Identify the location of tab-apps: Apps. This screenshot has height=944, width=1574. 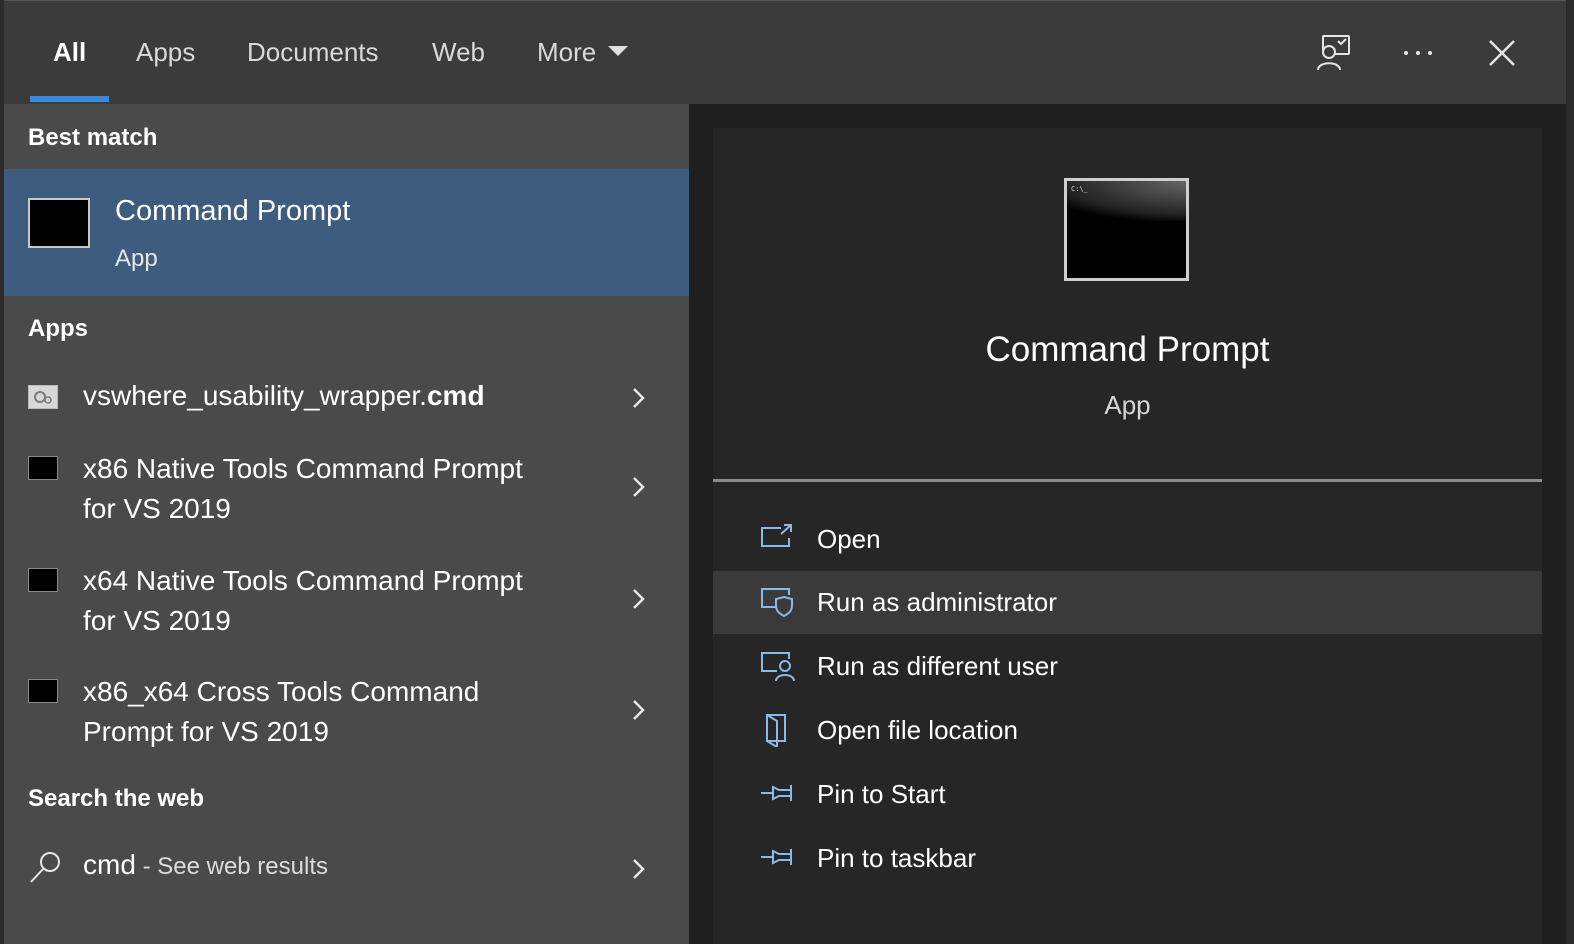
(165, 52).